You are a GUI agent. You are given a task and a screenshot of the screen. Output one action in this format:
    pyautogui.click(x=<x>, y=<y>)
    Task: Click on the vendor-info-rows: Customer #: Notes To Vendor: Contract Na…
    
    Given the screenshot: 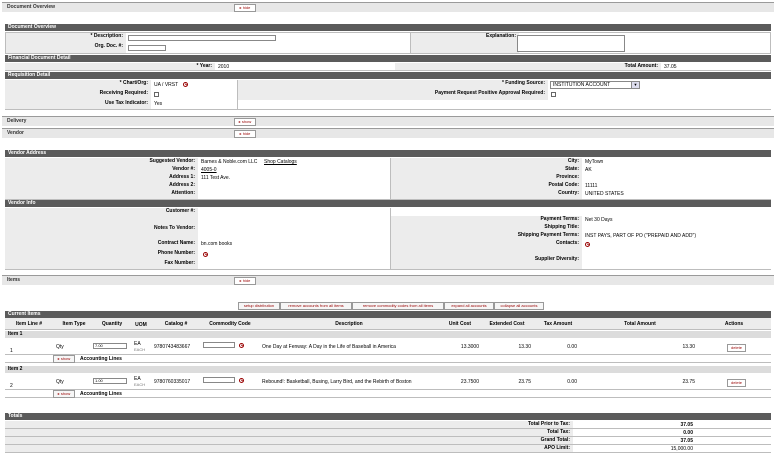 What is the action you would take?
    pyautogui.click(x=388, y=239)
    